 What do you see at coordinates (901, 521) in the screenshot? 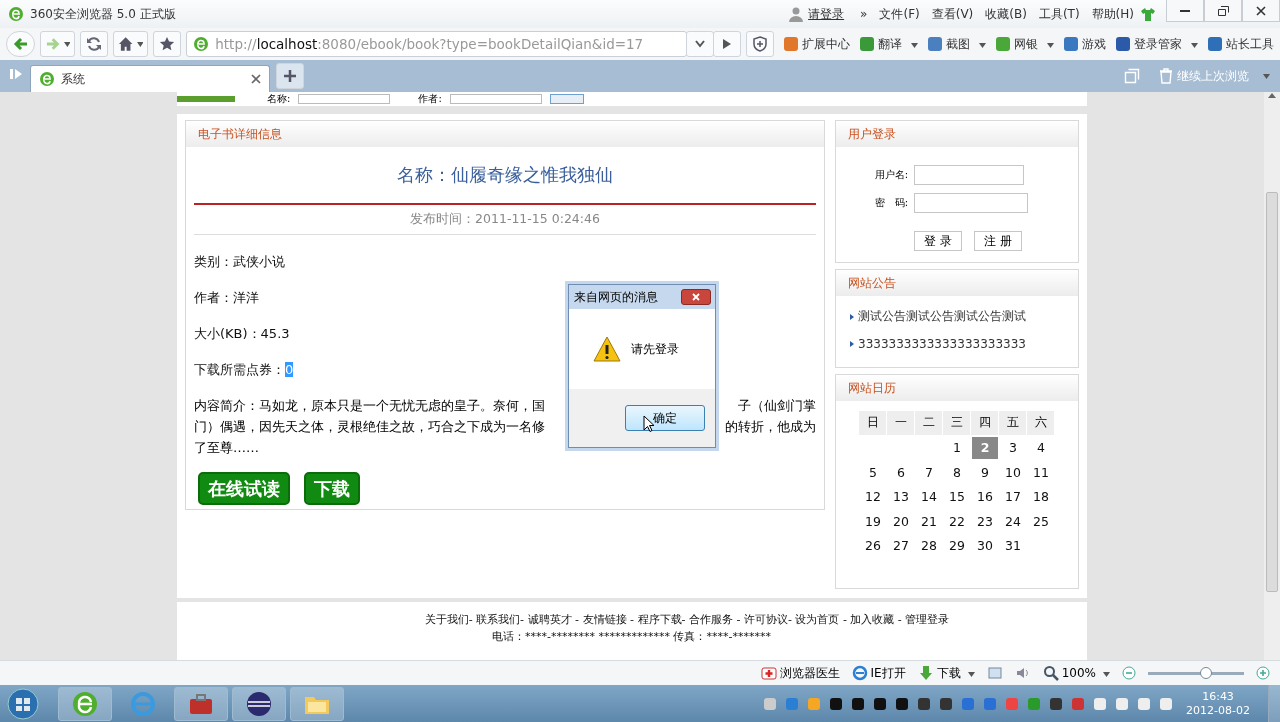
I see `calendar-day: 20` at bounding box center [901, 521].